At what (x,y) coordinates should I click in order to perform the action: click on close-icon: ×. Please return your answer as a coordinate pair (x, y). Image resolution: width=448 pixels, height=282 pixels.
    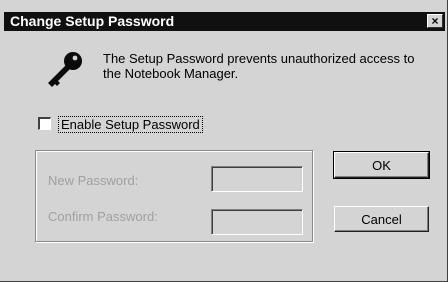
    Looking at the image, I should click on (435, 21).